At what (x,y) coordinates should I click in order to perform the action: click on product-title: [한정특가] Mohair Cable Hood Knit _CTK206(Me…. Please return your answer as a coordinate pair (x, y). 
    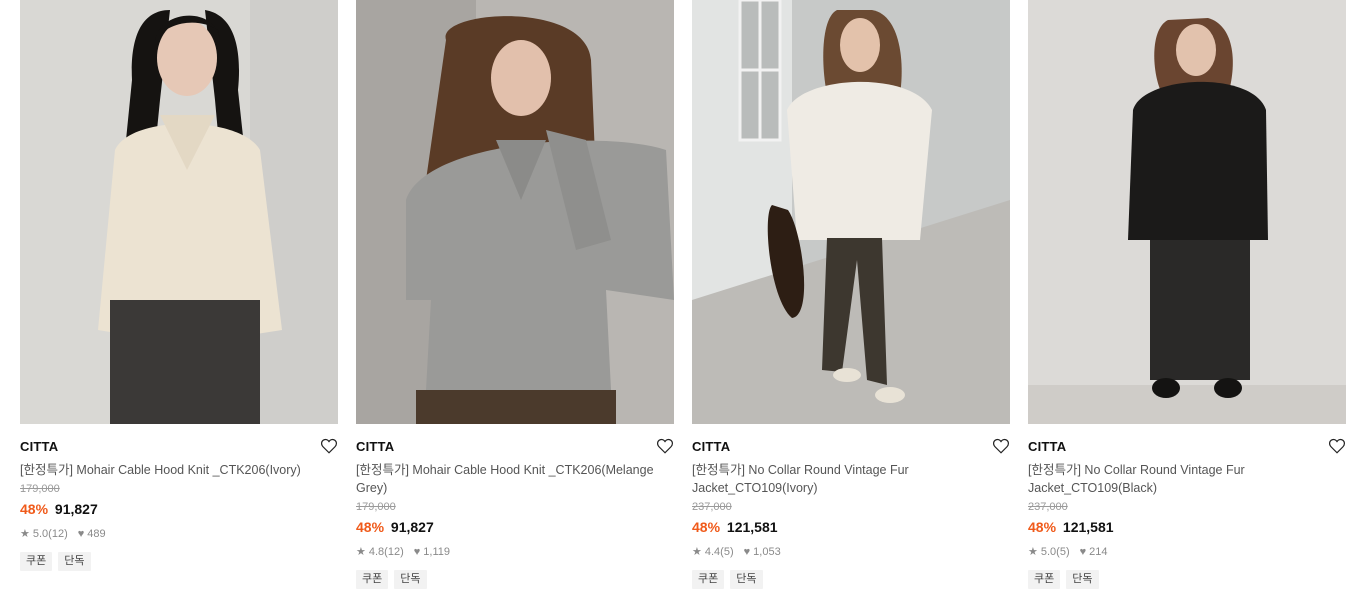
    Looking at the image, I should click on (515, 479).